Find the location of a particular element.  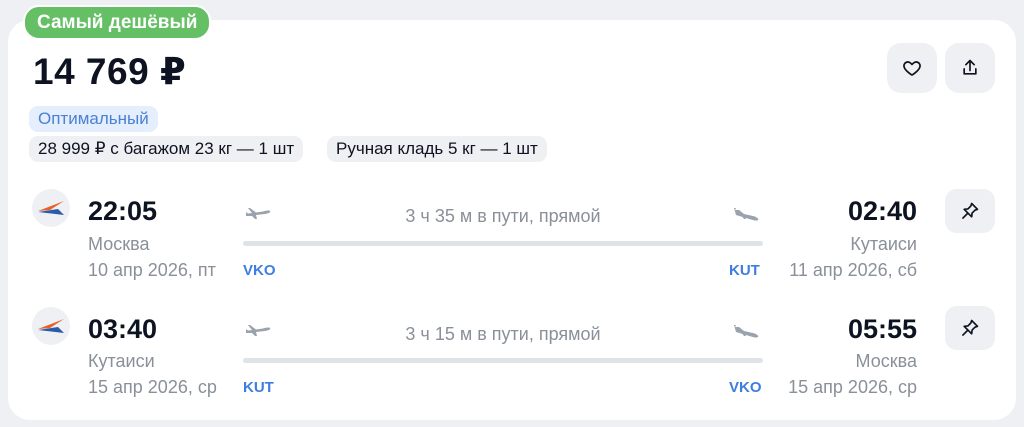

arrival-date: 11 апр 2026, сб is located at coordinates (853, 270).